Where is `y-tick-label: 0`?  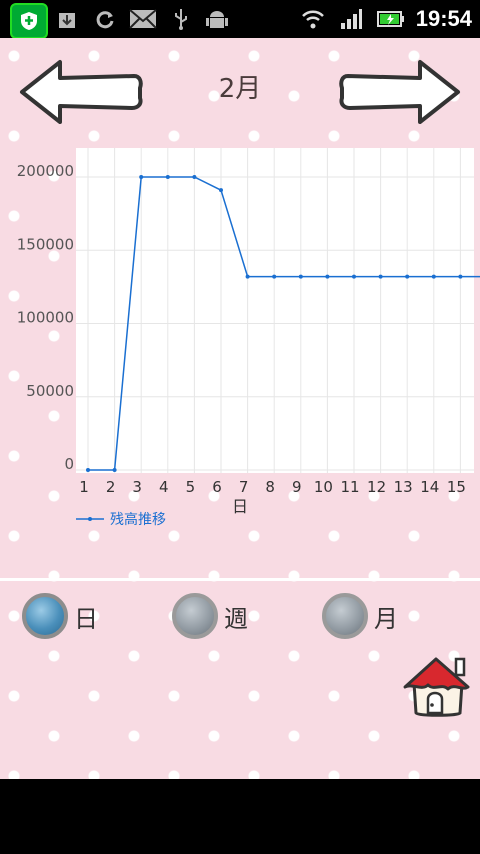
y-tick-label: 0 is located at coordinates (69, 464).